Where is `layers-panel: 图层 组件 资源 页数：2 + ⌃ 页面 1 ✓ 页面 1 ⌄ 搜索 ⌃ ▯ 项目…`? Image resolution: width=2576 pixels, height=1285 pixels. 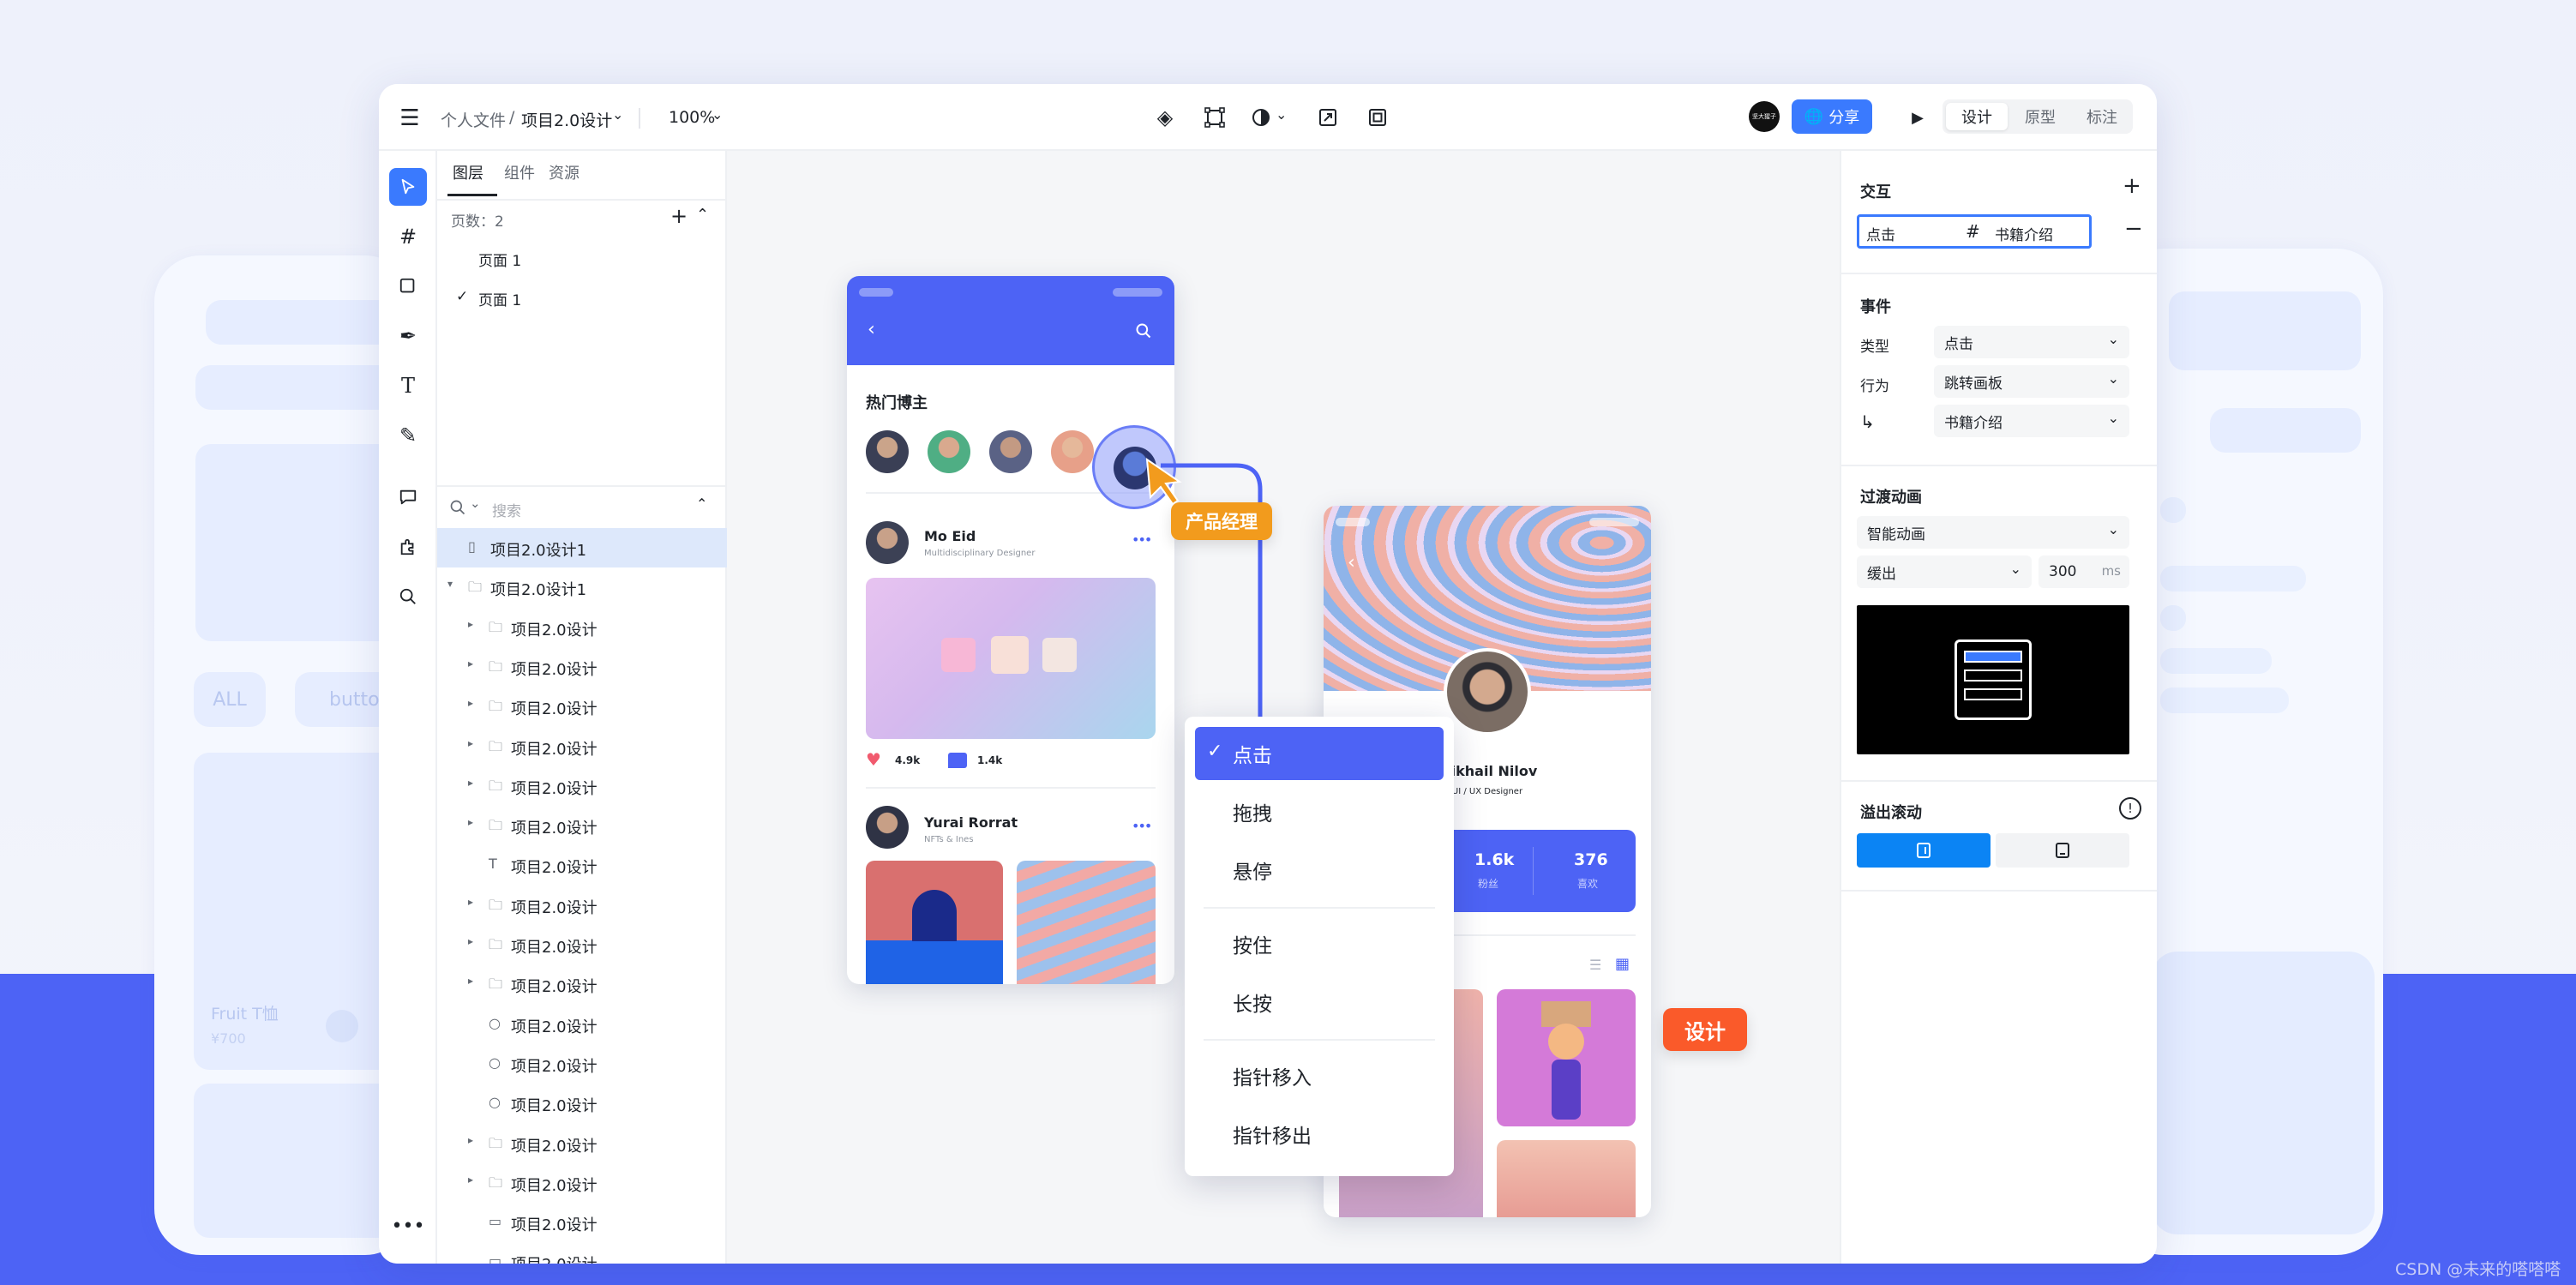 layers-panel: 图层 组件 资源 页数：2 + ⌃ 页面 1 ✓ 页面 1 ⌄ 搜索 ⌃ ▯ 项目… is located at coordinates (582, 707).